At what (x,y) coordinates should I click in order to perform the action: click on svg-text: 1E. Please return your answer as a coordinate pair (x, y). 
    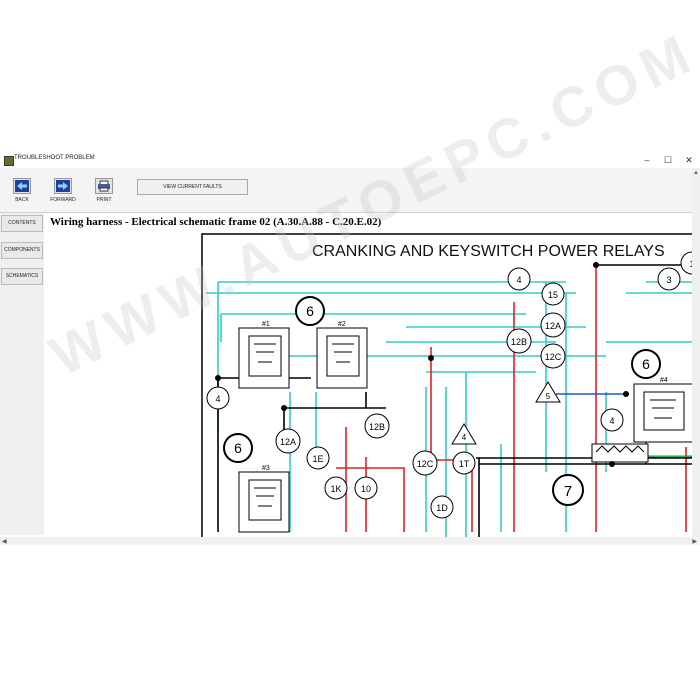
    Looking at the image, I should click on (317, 459).